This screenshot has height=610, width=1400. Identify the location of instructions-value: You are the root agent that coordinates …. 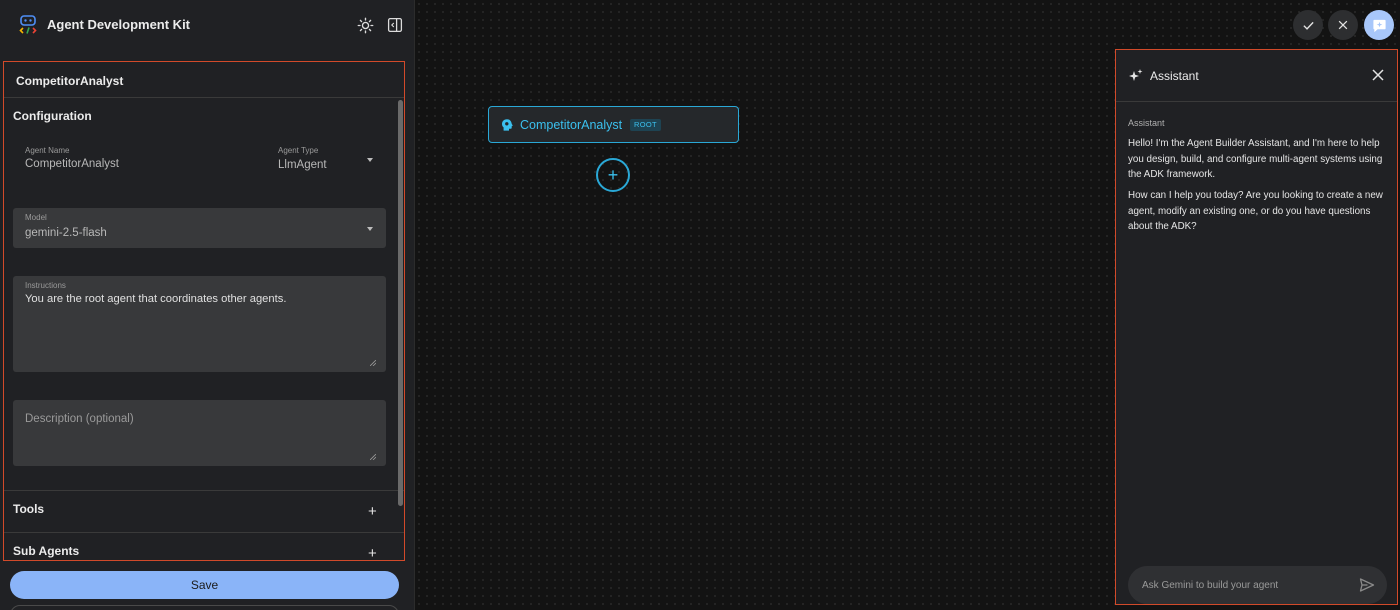
(156, 299).